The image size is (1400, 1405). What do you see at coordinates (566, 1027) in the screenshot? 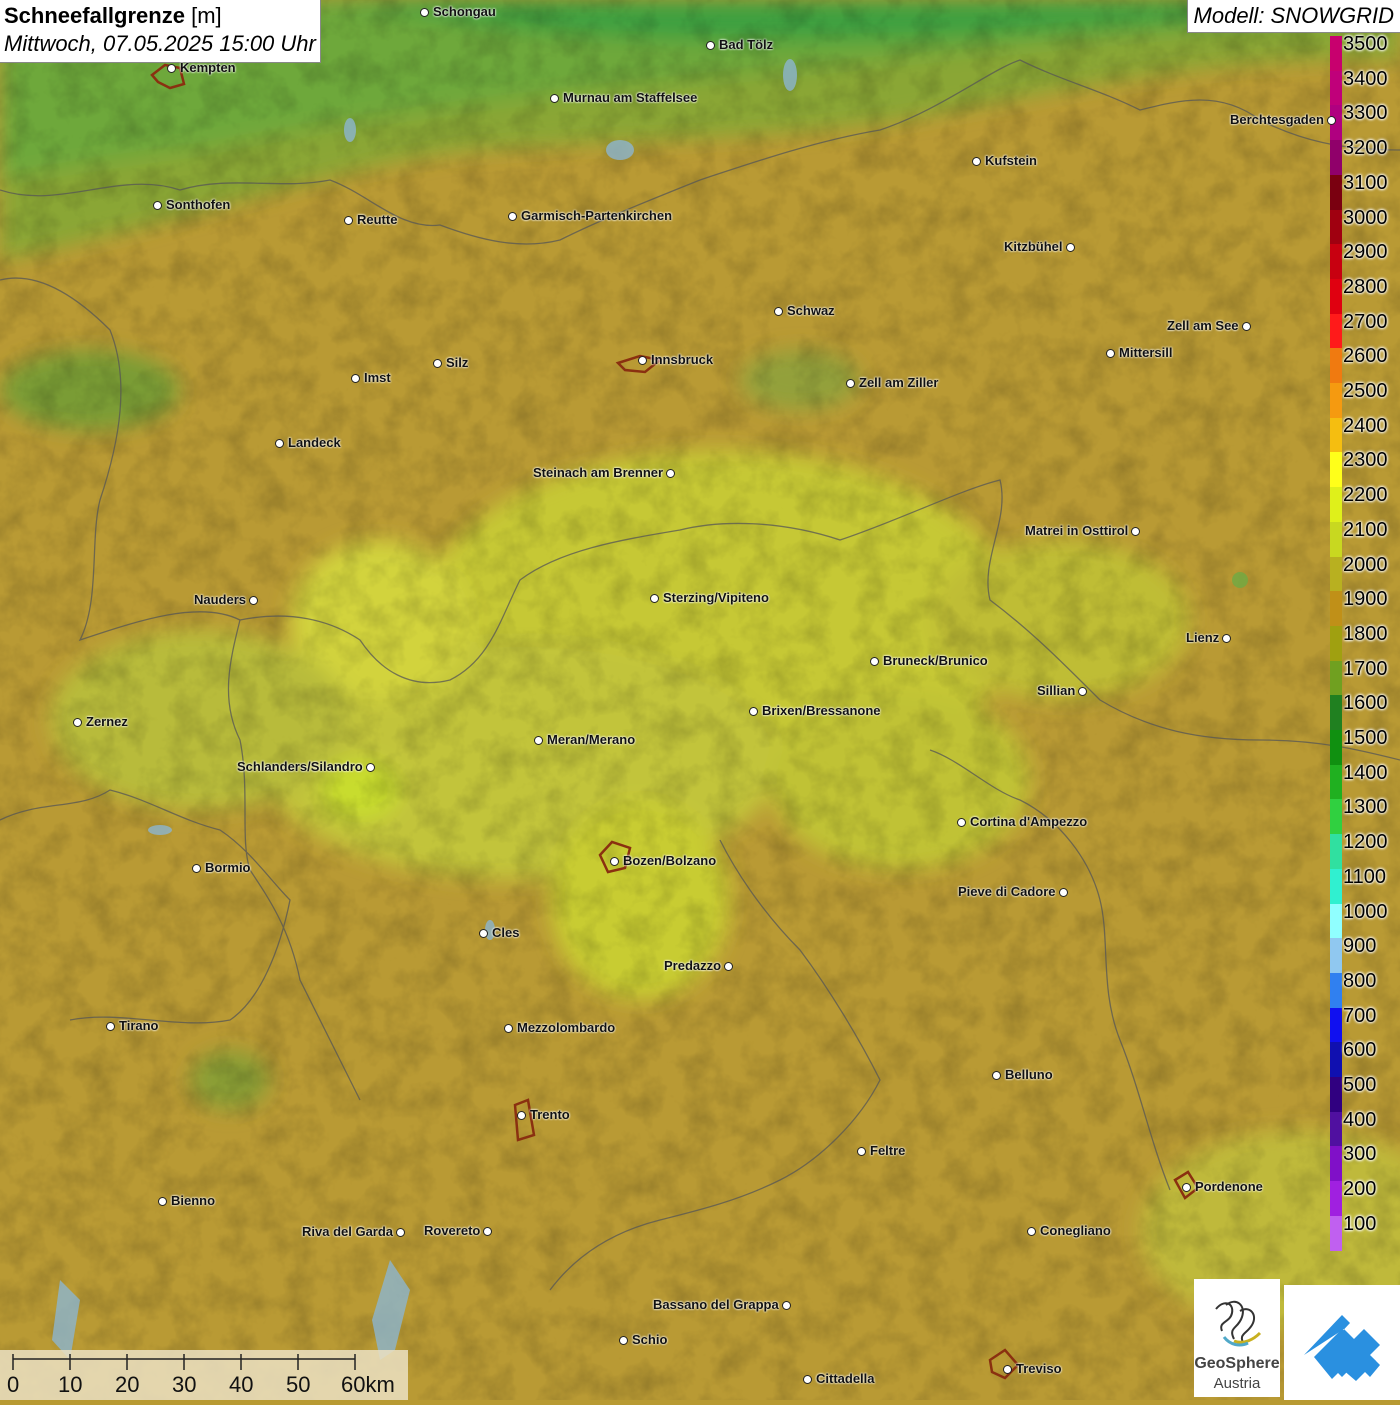
I see `city-label-mezzolombardo: Mezzolombardo` at bounding box center [566, 1027].